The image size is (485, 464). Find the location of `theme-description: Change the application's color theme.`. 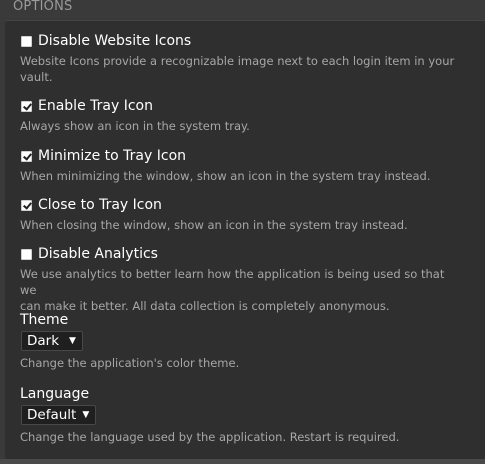

theme-description: Change the application's color theme. is located at coordinates (130, 363).